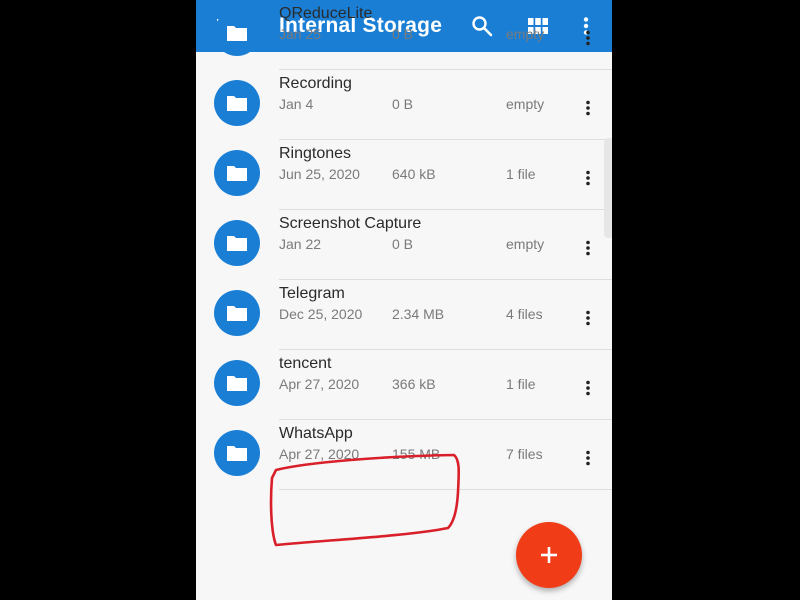 The height and width of the screenshot is (600, 800). What do you see at coordinates (326, 13) in the screenshot?
I see `folder-name: QReduceLite` at bounding box center [326, 13].